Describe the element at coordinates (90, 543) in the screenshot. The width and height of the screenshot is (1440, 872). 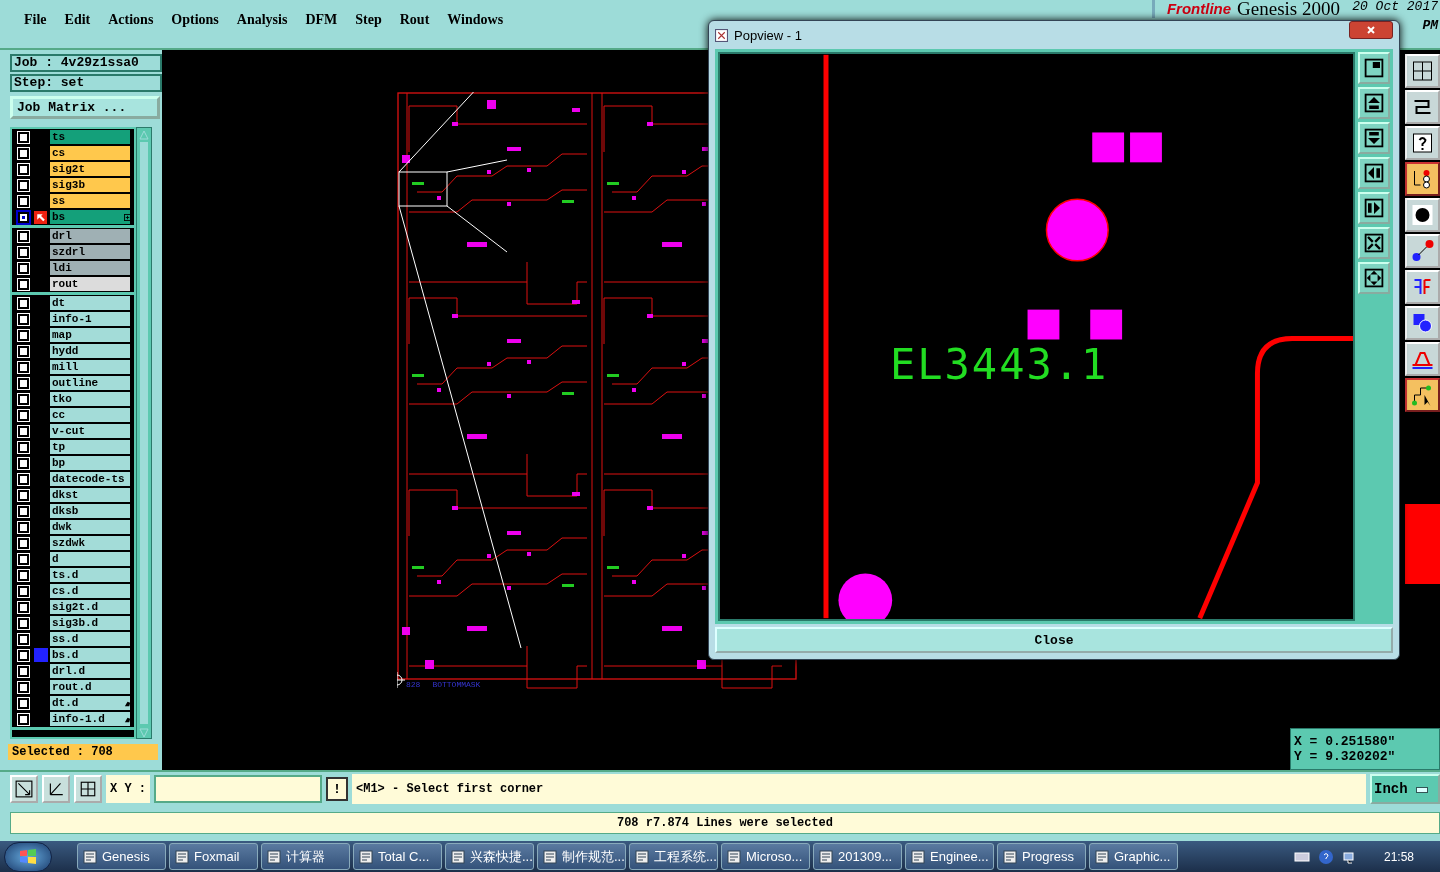
I see `layer-name: szdwk` at that location.